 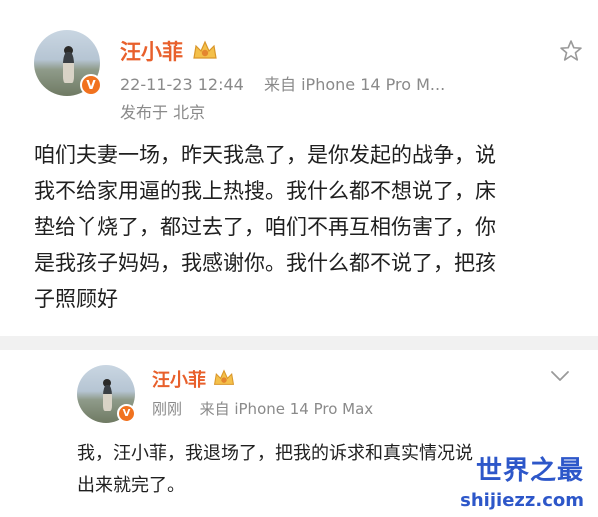 What do you see at coordinates (299, 343) in the screenshot?
I see `divider` at bounding box center [299, 343].